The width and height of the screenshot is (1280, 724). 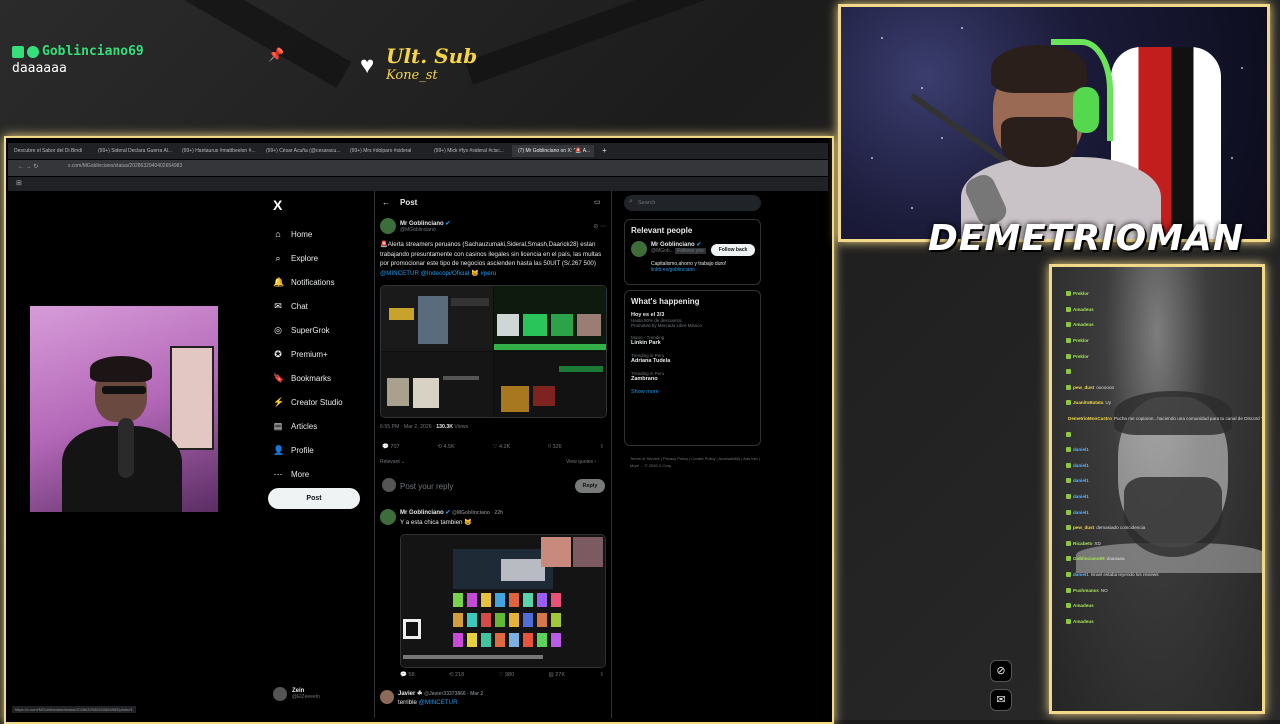 What do you see at coordinates (276, 54) in the screenshot?
I see `pin-icon: 📌` at bounding box center [276, 54].